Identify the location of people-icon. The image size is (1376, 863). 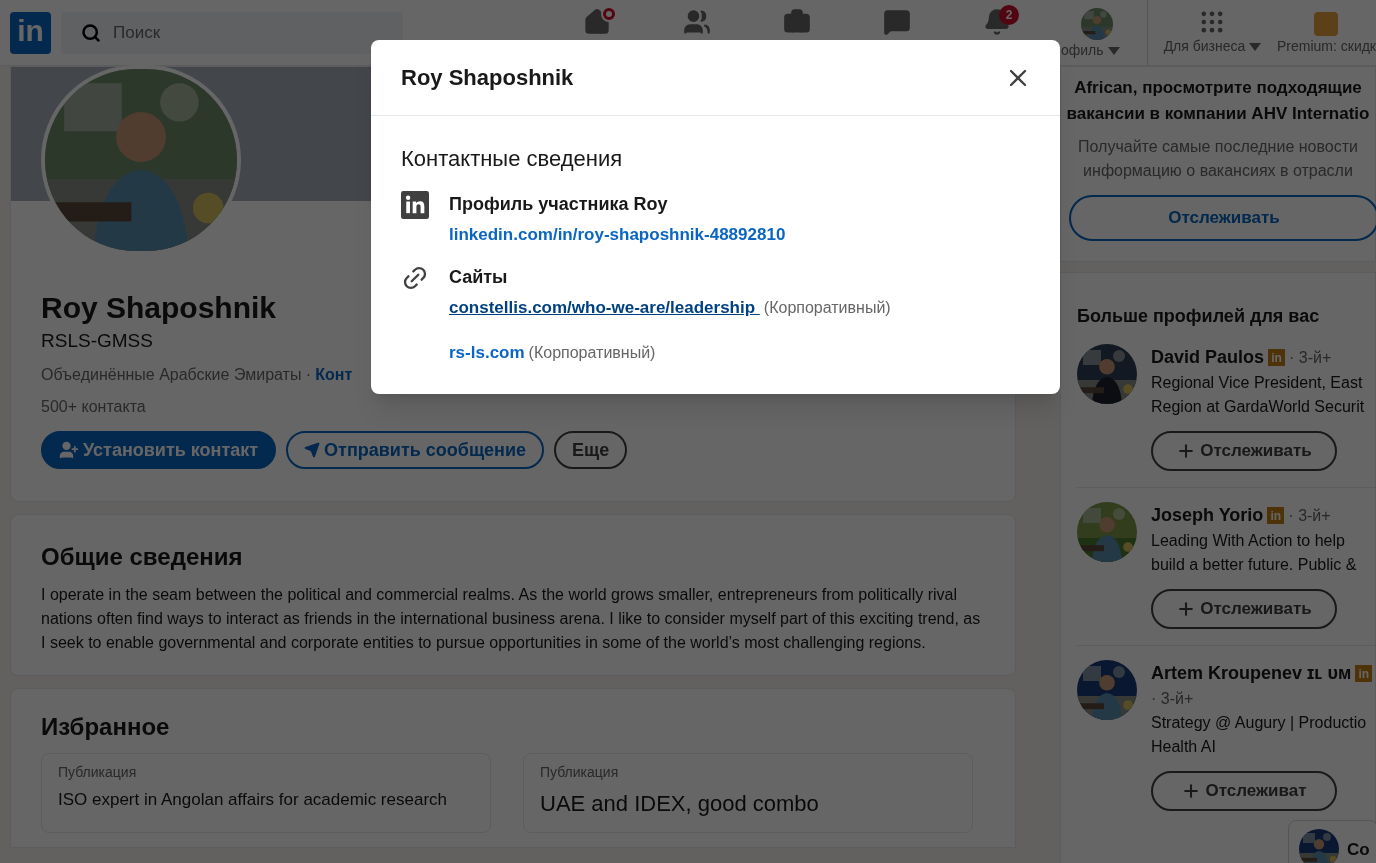
(696, 22).